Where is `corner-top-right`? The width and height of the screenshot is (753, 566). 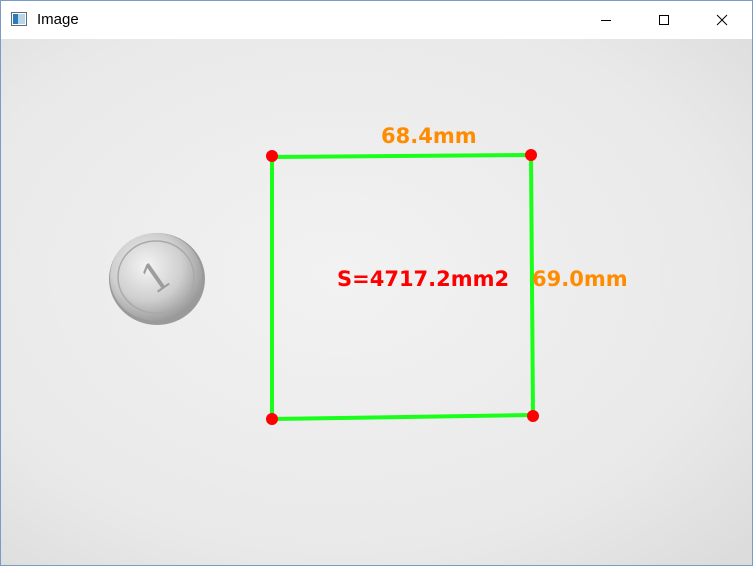 corner-top-right is located at coordinates (531, 155).